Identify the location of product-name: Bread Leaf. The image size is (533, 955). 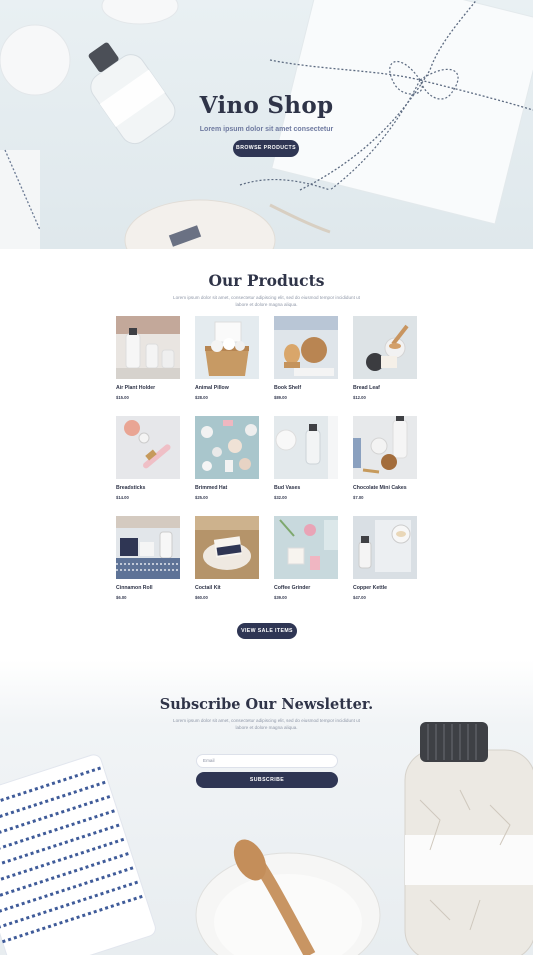
(366, 388).